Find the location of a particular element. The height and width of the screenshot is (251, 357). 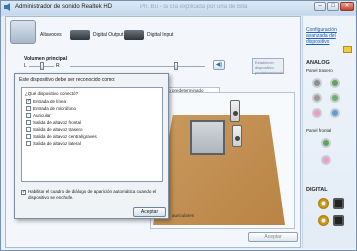

window-title: Administrador de sonido Realtek HD is located at coordinates (64, 7).